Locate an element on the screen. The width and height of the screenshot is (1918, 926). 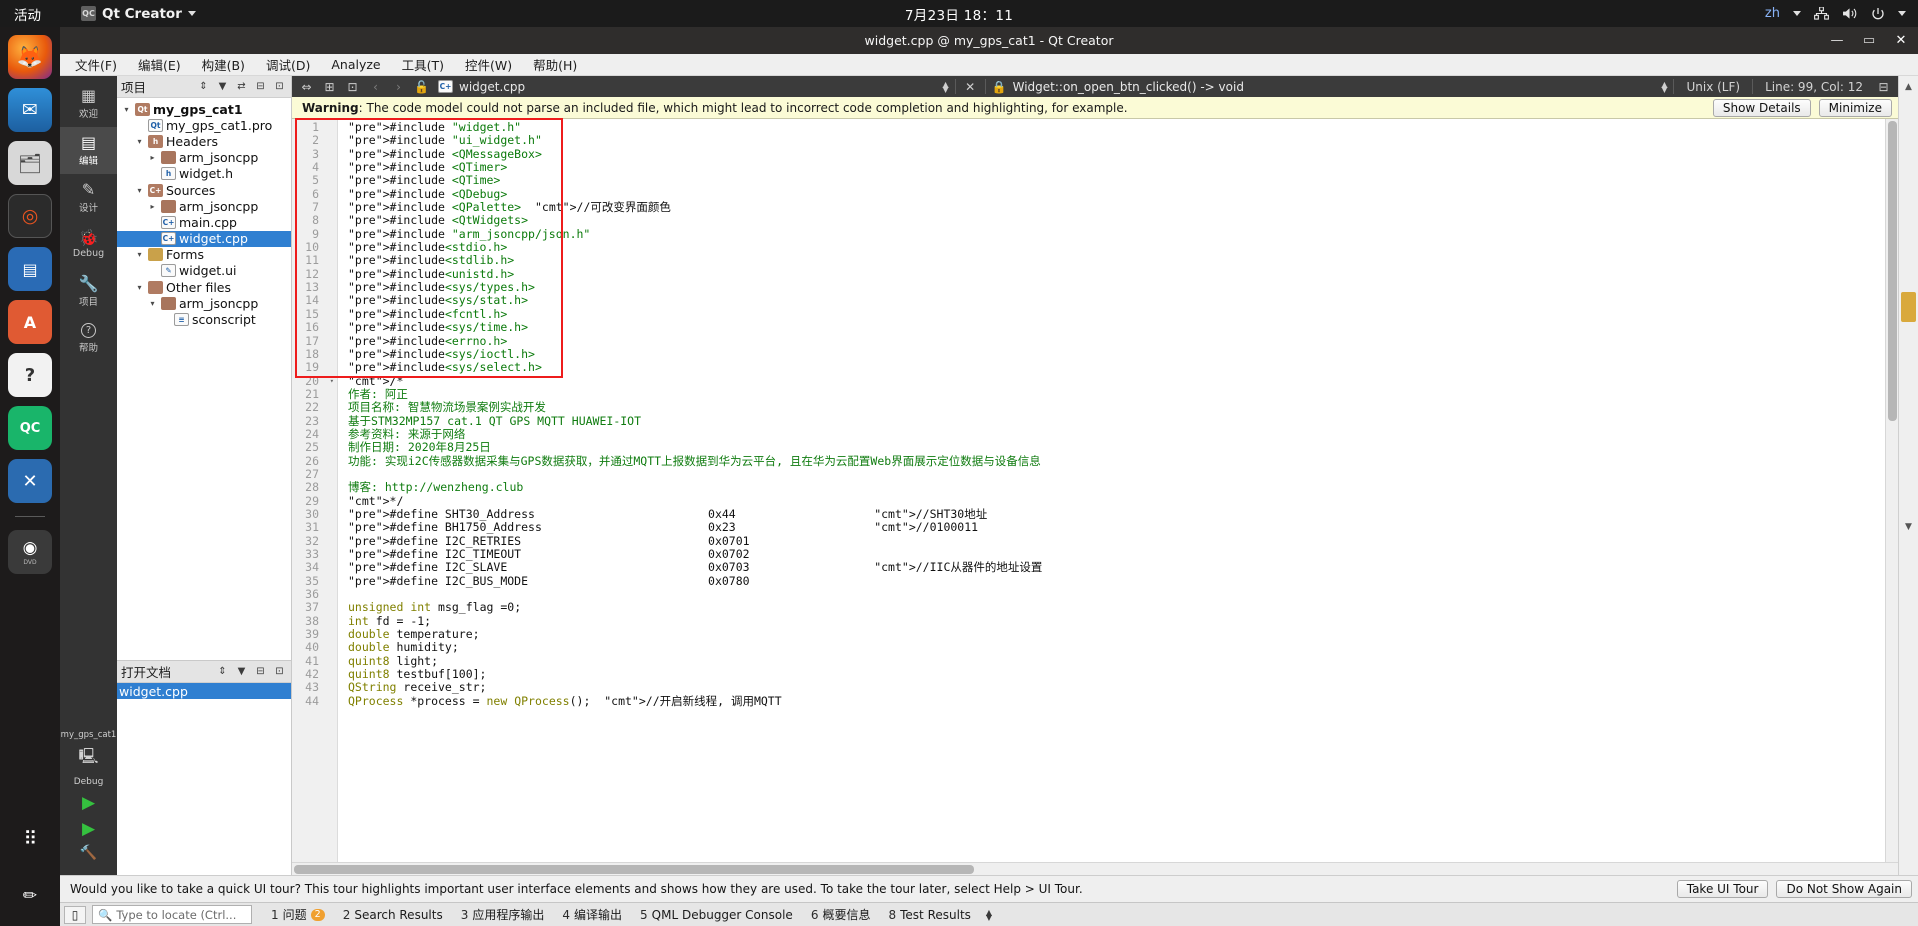
scroll-down-icon: ▼ is located at coordinates (1908, 527).